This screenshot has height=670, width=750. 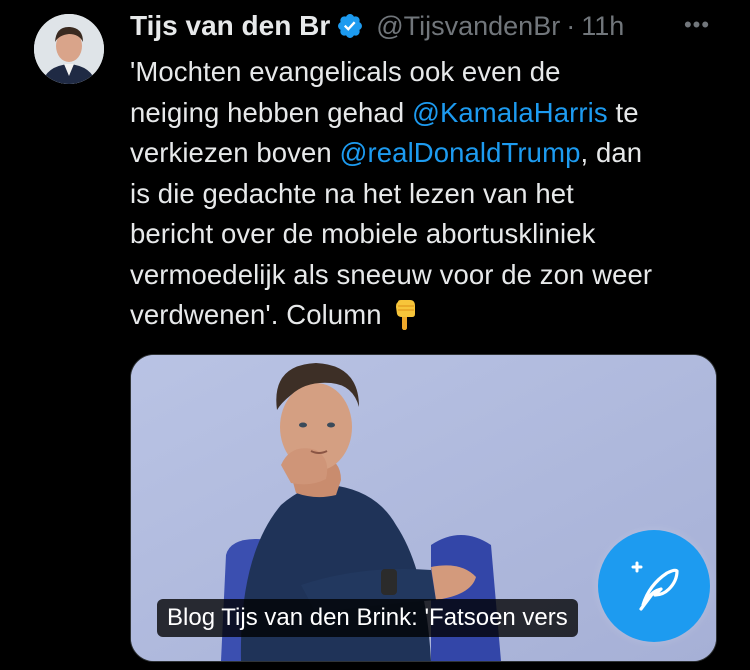 I want to click on author-handle: @TijsvandenBr, so click(x=468, y=26).